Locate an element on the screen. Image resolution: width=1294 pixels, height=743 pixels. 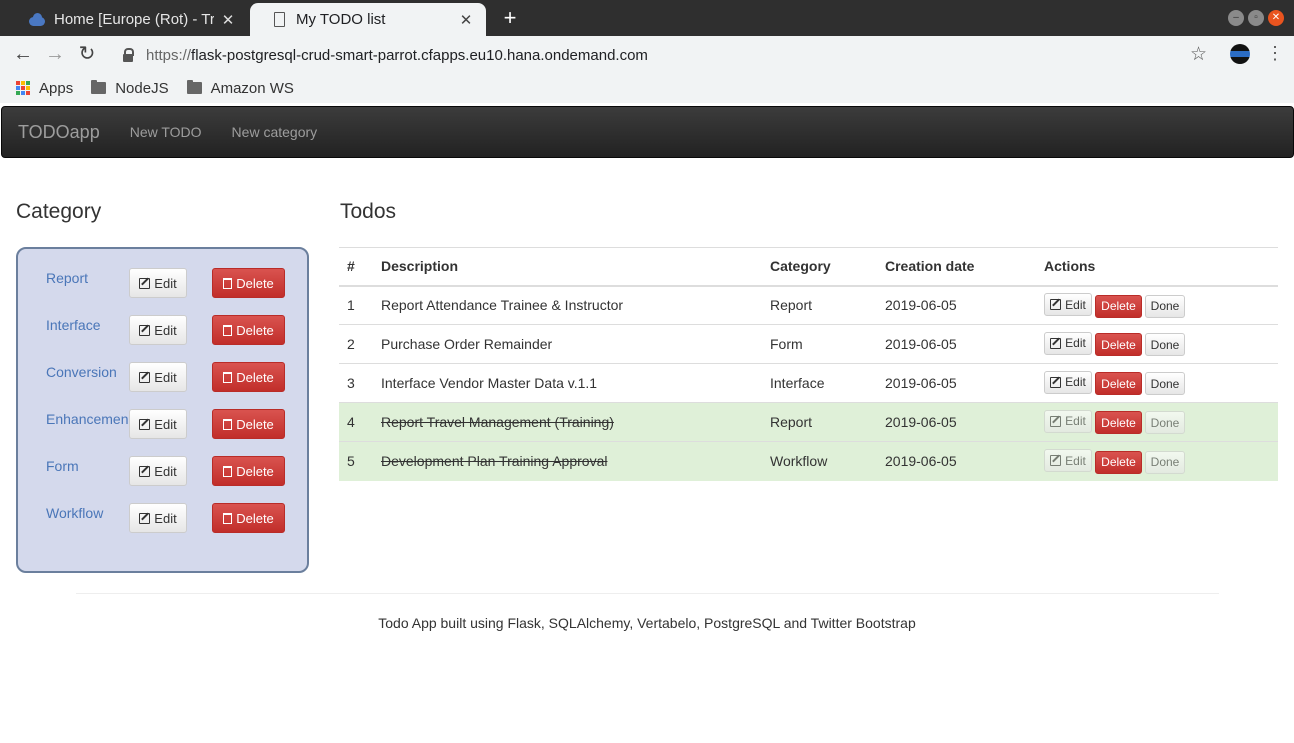
nav-new-todo: New TODO is located at coordinates (166, 132).